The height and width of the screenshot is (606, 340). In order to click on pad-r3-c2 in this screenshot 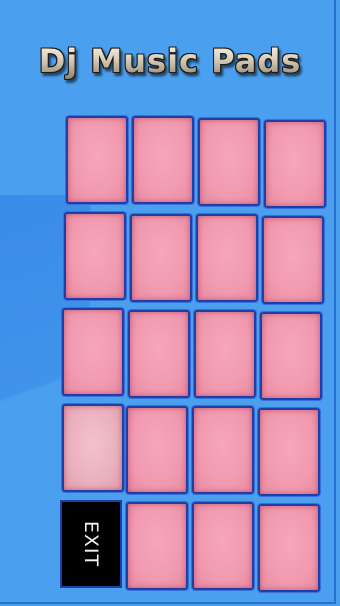, I will do `click(159, 354)`.